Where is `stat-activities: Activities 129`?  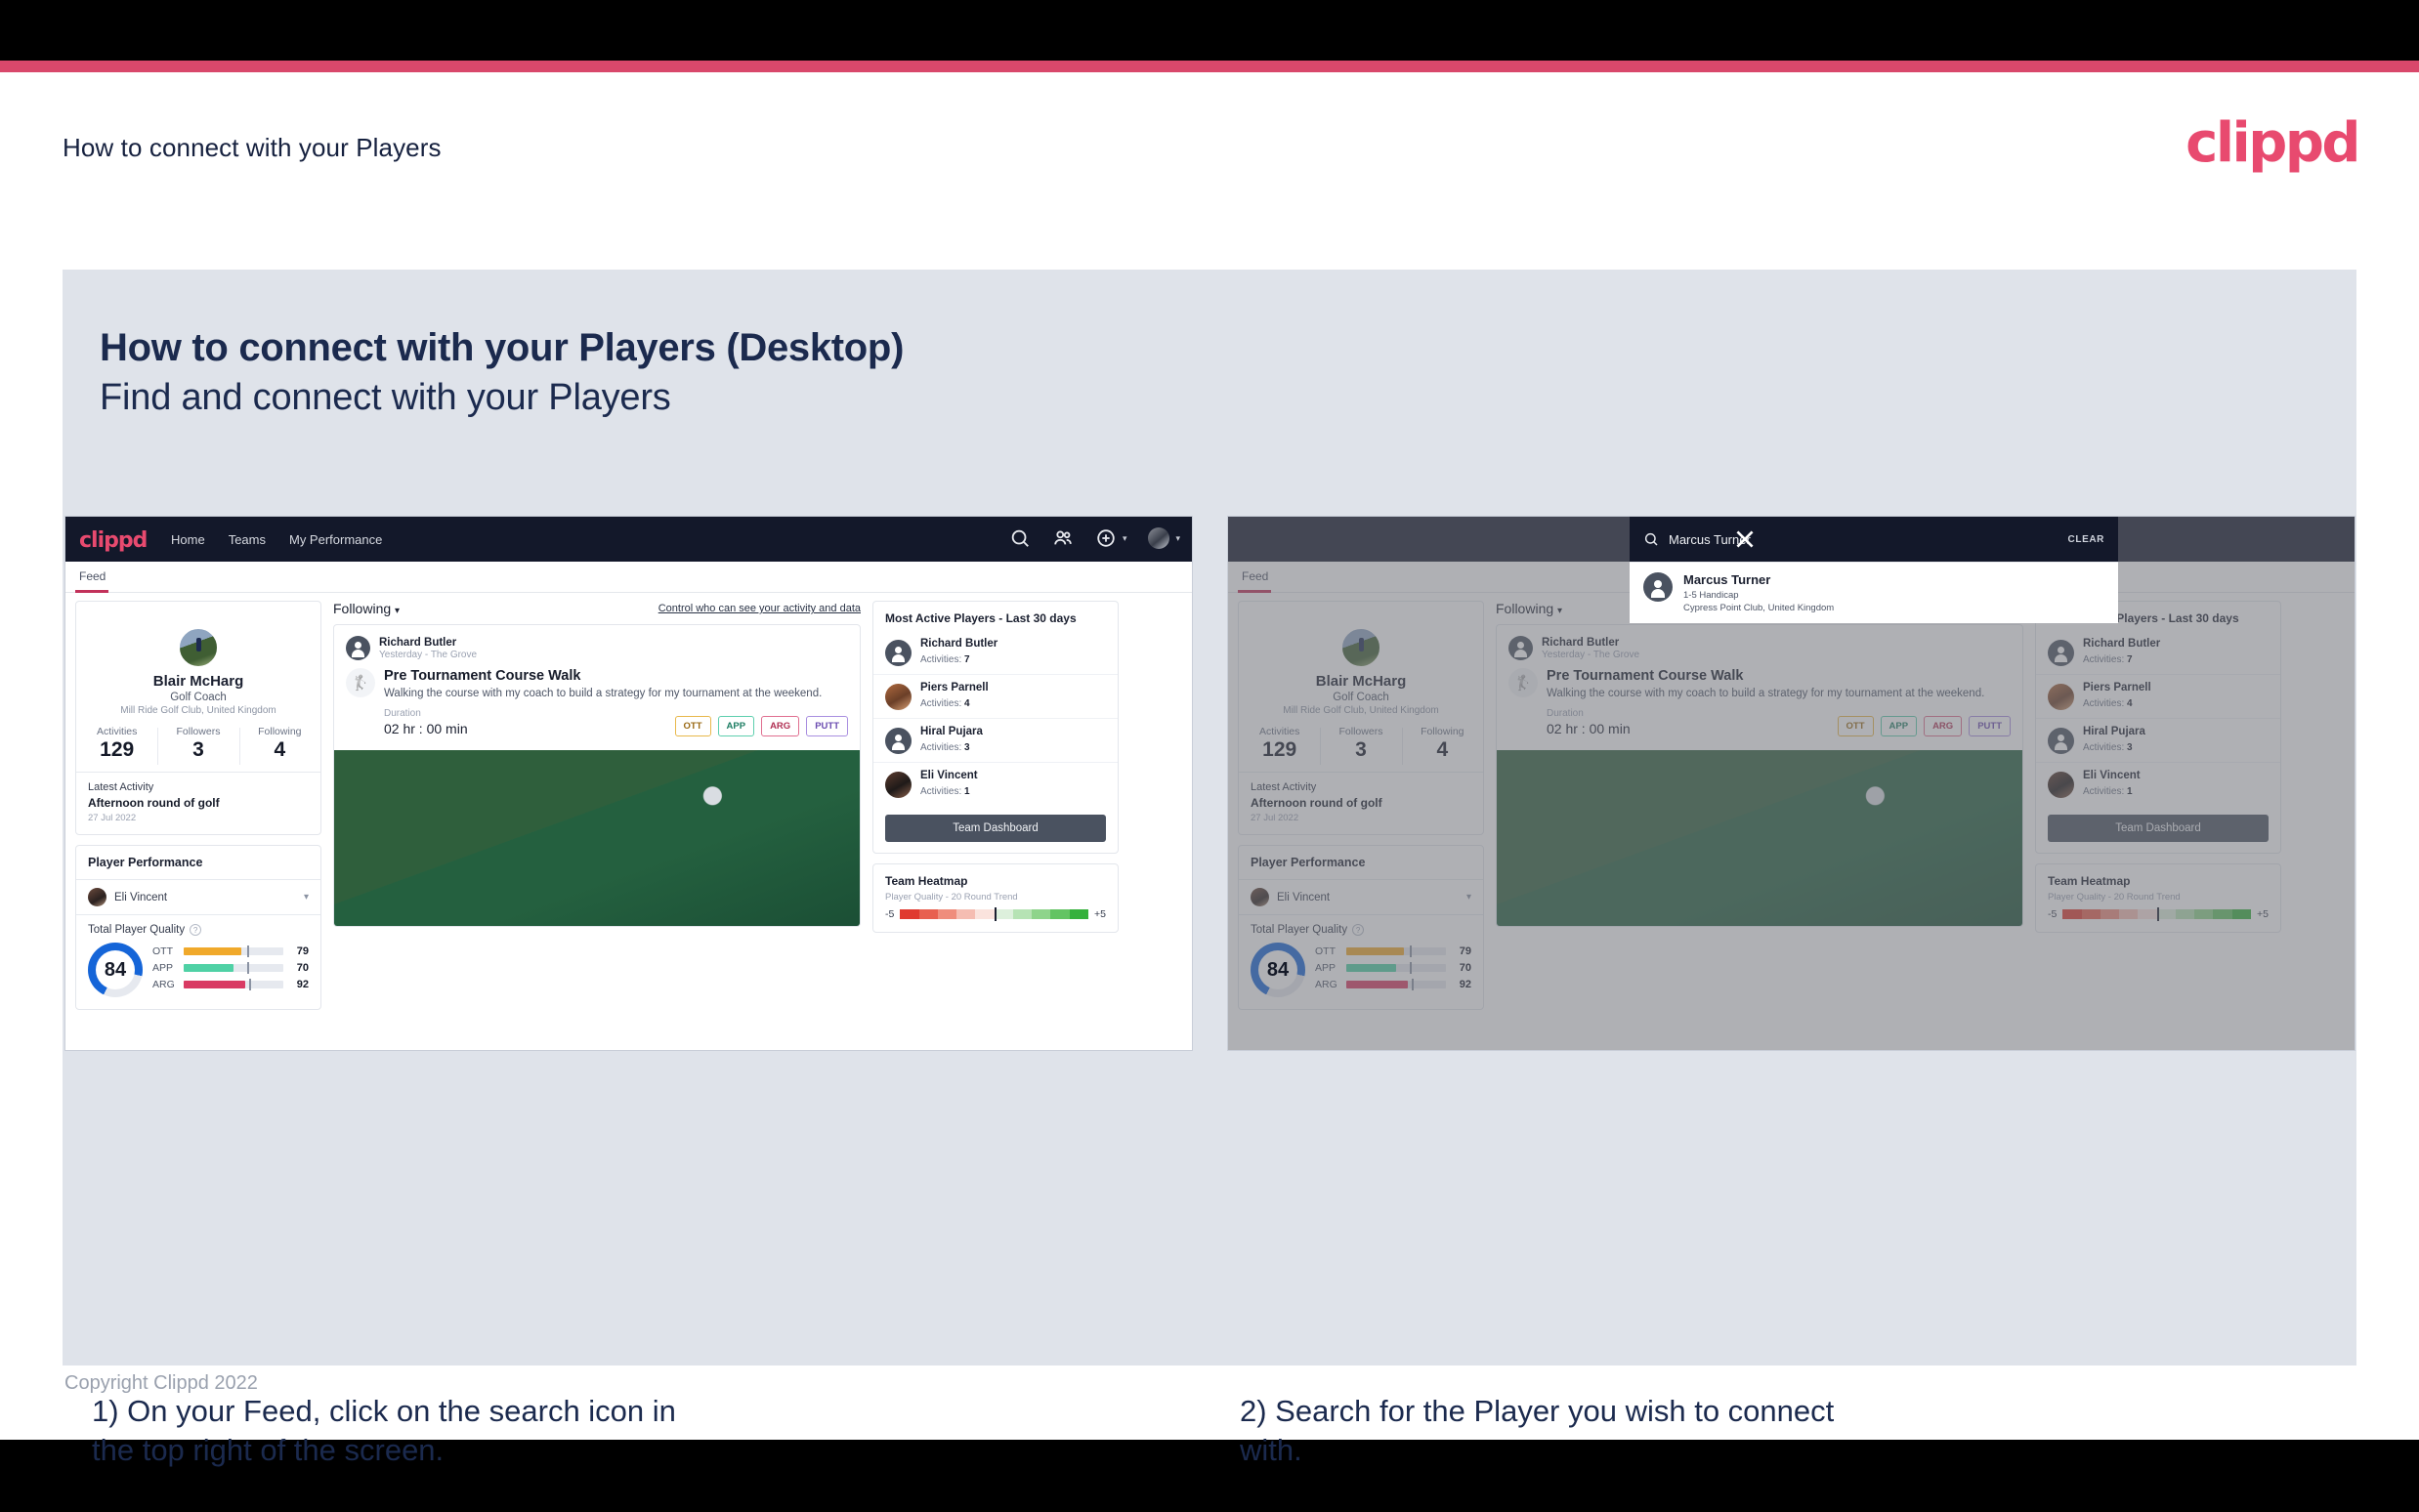 stat-activities: Activities 129 is located at coordinates (1279, 744).